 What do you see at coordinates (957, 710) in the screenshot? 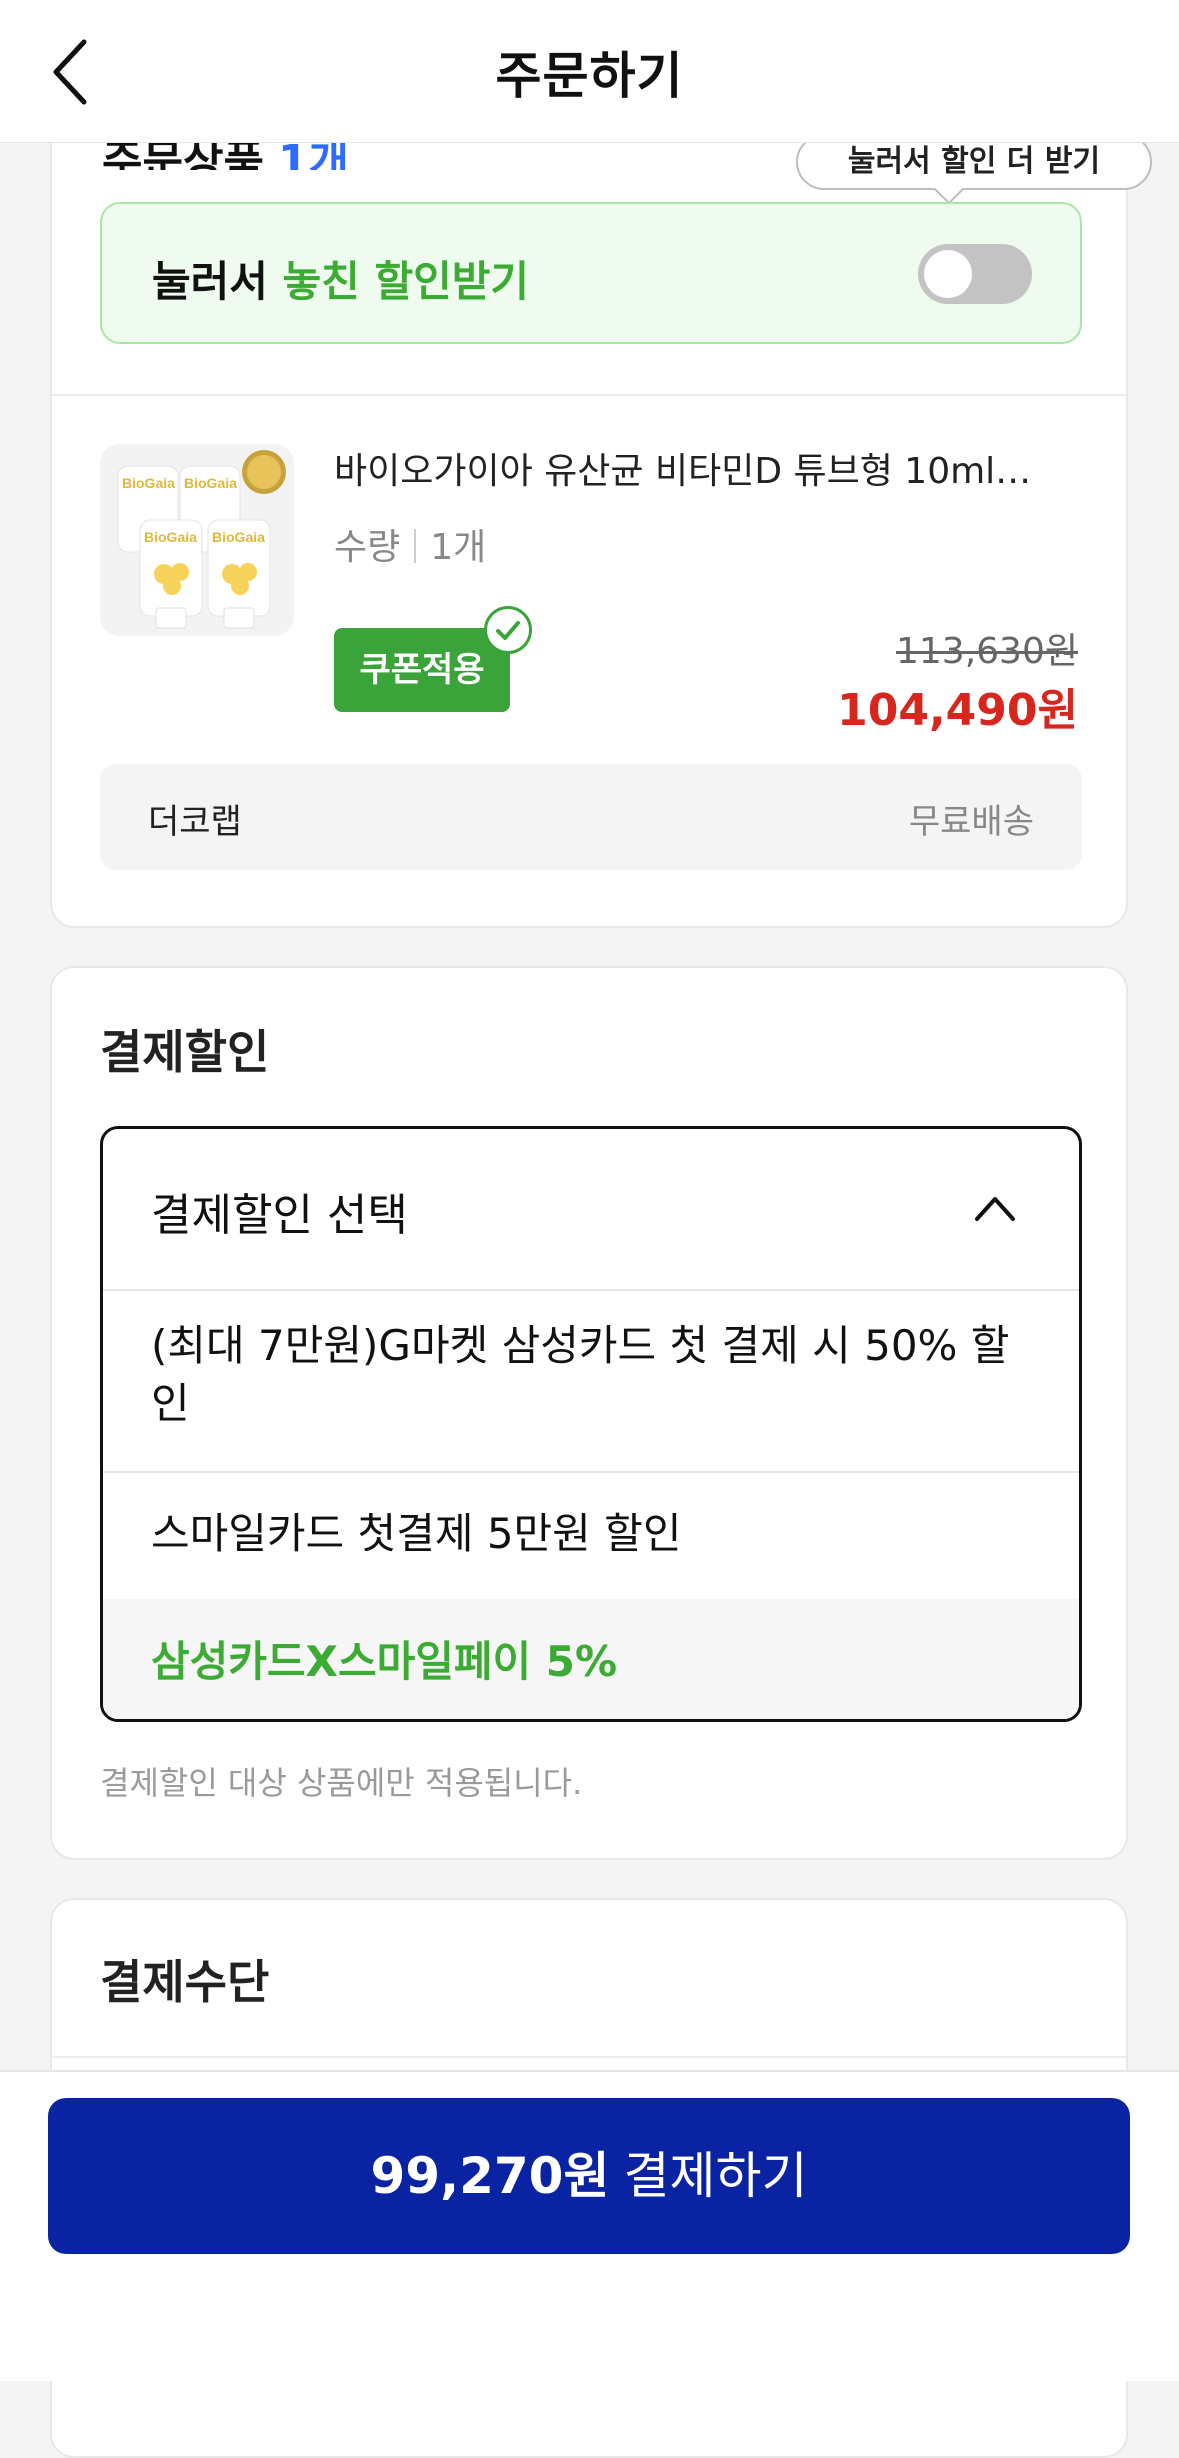
I see `sale-price: 104,490원` at bounding box center [957, 710].